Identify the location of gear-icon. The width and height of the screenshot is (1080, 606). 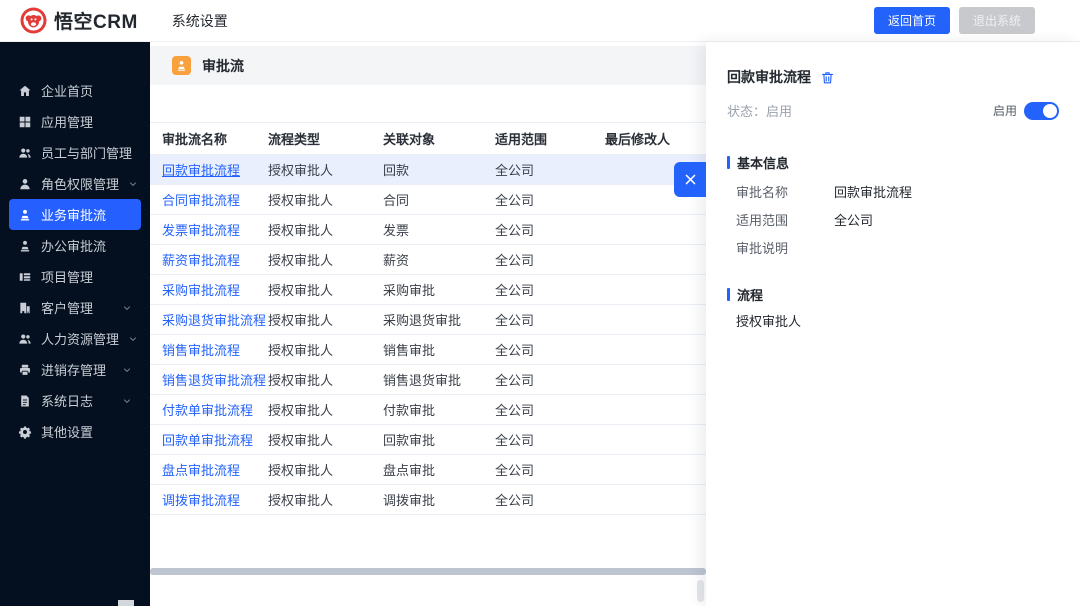
(25, 432).